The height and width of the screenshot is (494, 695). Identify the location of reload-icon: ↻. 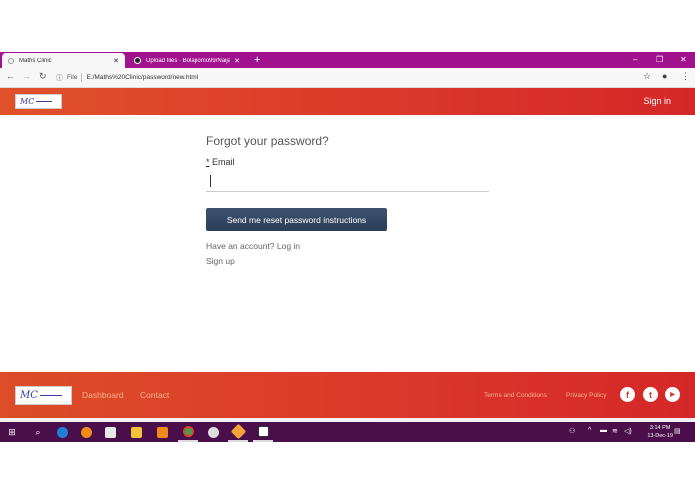
(43, 76).